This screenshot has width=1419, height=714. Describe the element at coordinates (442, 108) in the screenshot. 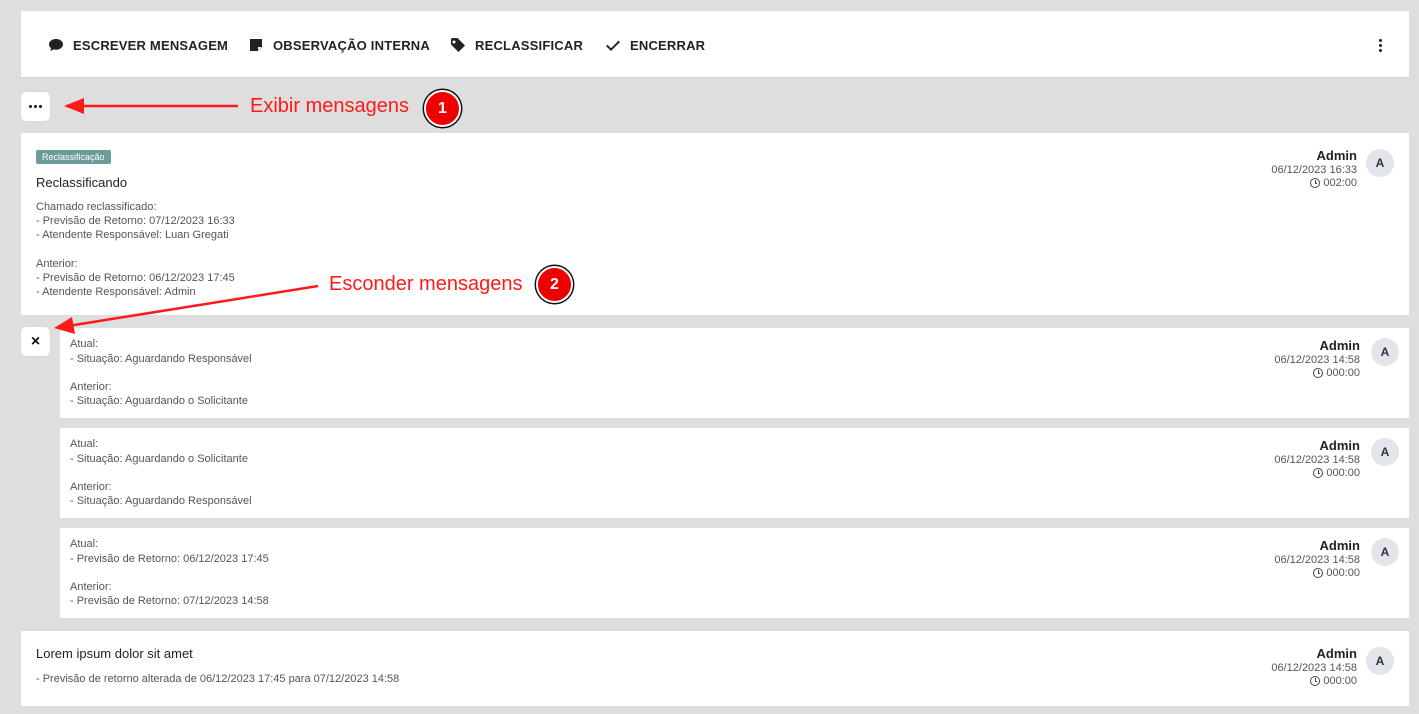

I see `annotation-badge-1: 1` at that location.